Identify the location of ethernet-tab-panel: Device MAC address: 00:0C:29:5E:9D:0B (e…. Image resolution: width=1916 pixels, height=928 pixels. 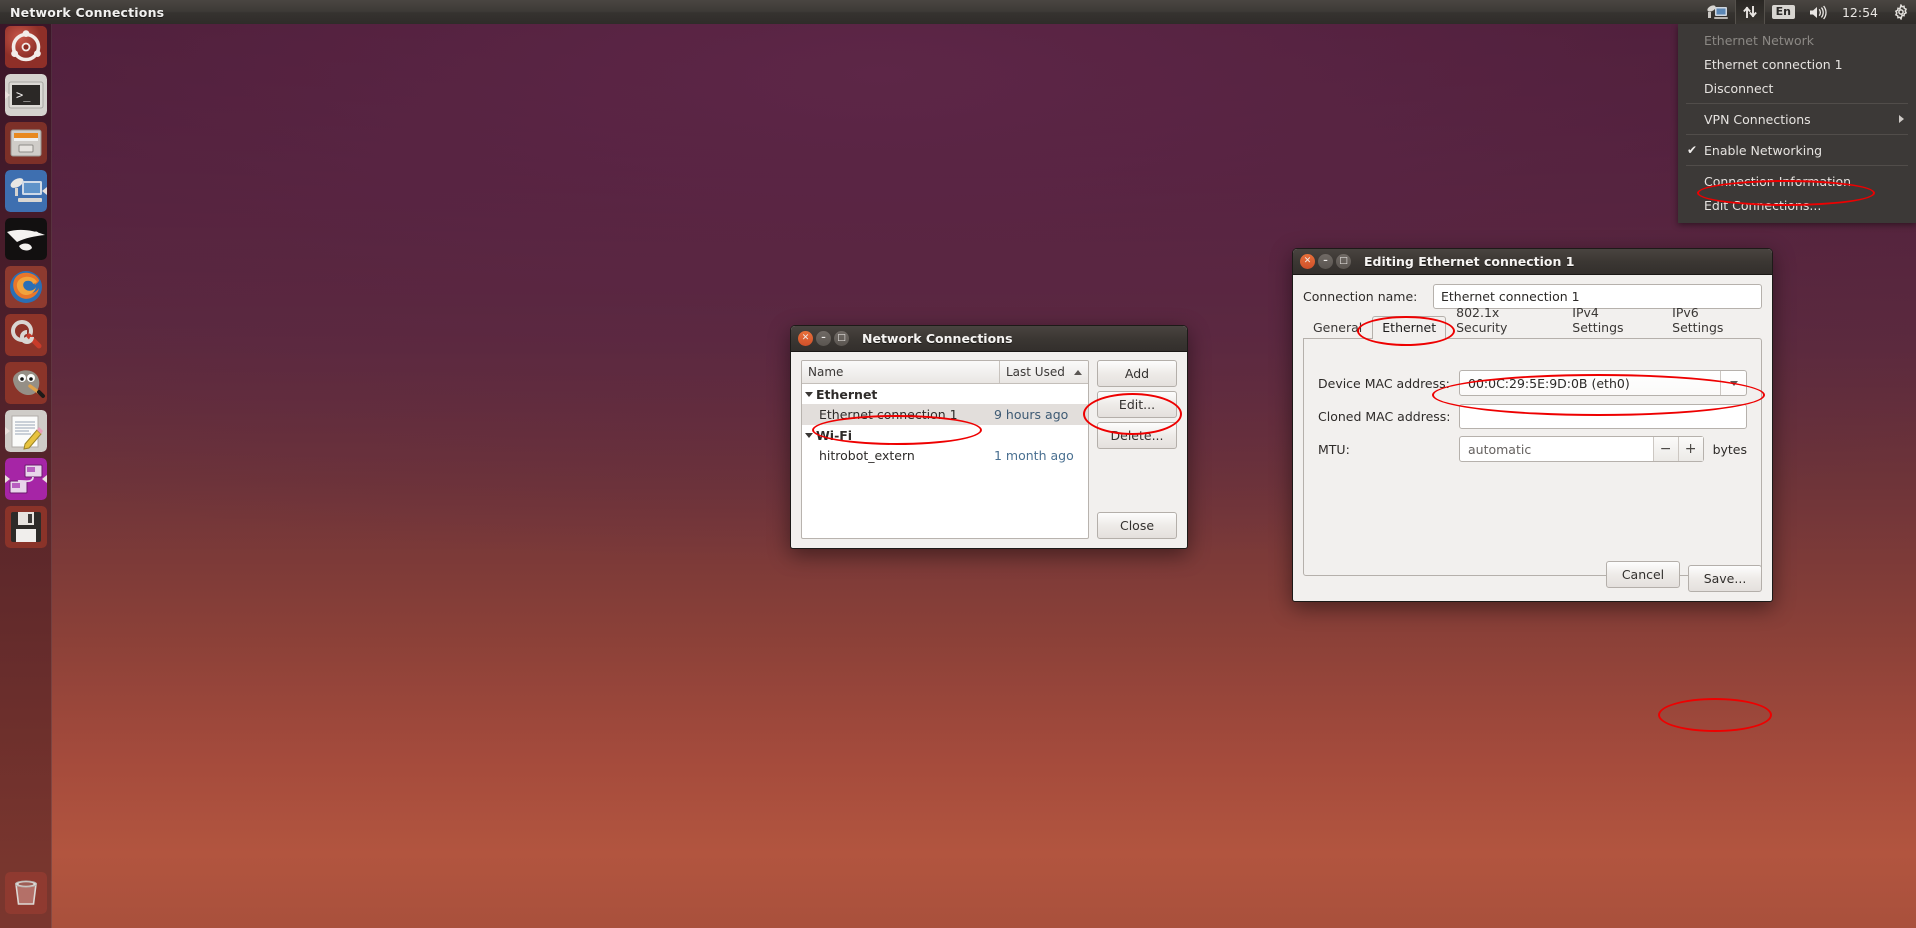
(1532, 457).